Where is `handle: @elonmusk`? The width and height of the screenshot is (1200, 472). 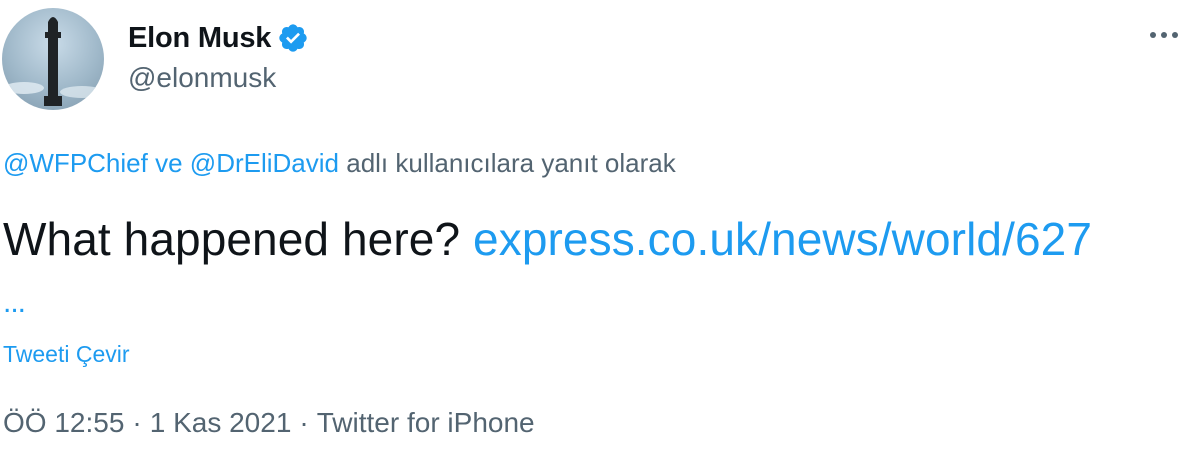 handle: @elonmusk is located at coordinates (218, 78).